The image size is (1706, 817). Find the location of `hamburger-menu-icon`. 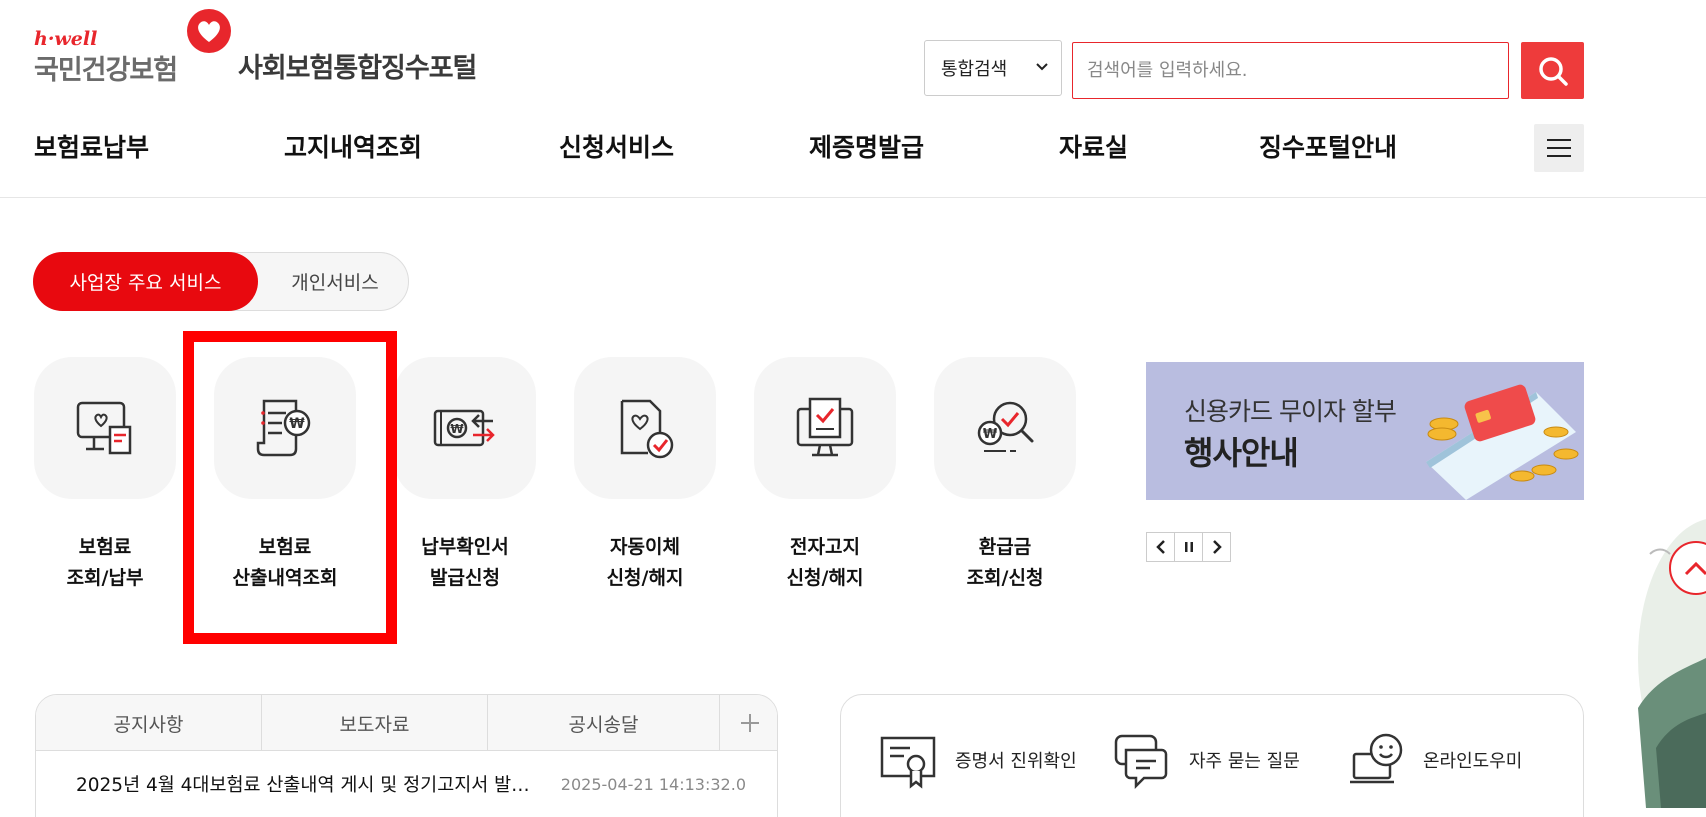

hamburger-menu-icon is located at coordinates (1559, 148).